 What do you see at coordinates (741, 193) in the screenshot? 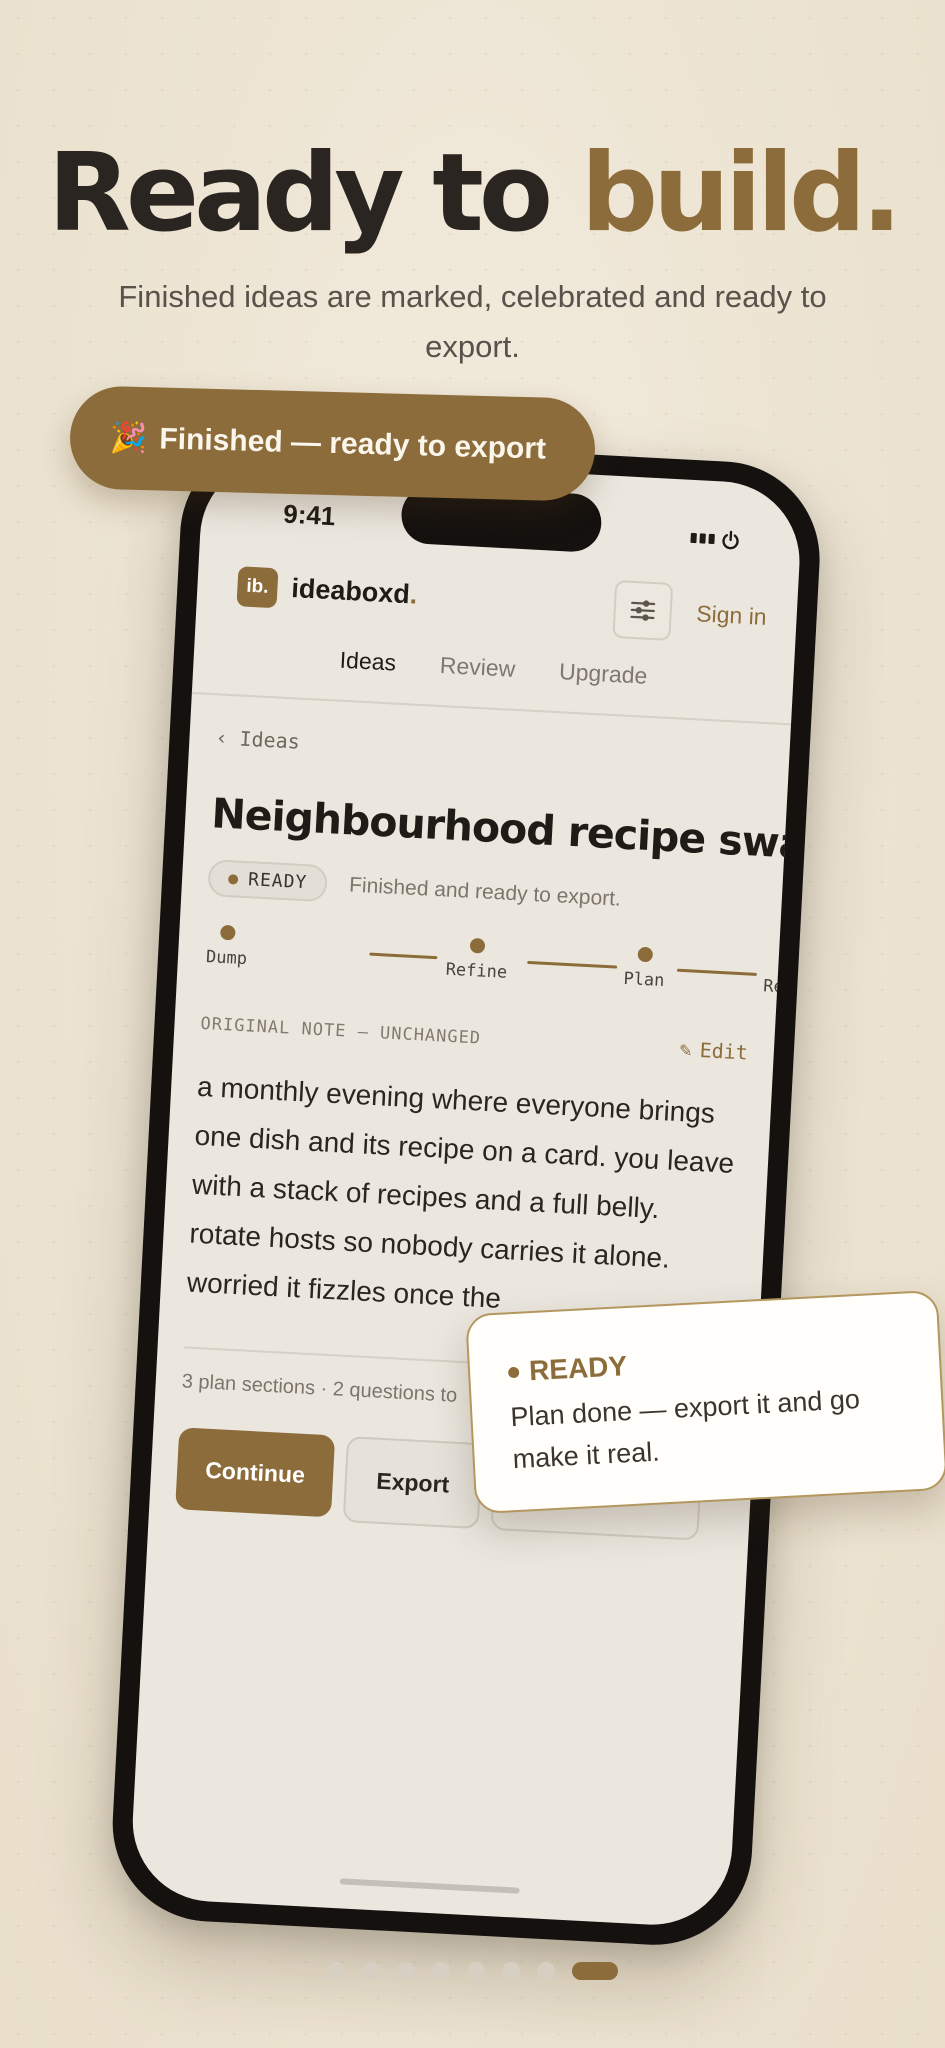
I see `hero-title-accent: build.` at bounding box center [741, 193].